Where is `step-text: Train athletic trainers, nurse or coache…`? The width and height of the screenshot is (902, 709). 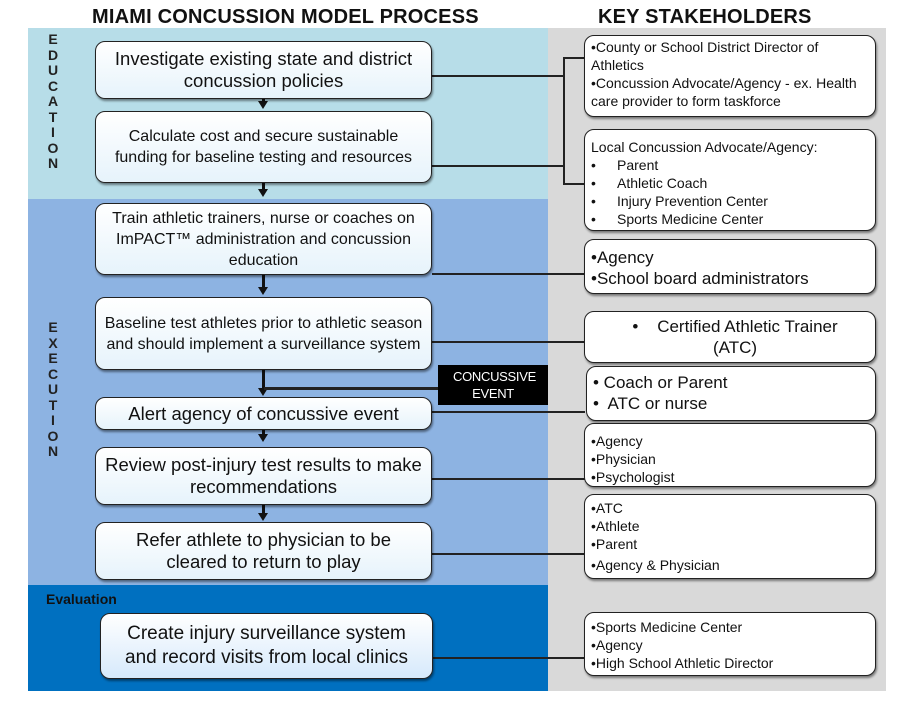 step-text: Train athletic trainers, nurse or coache… is located at coordinates (263, 239).